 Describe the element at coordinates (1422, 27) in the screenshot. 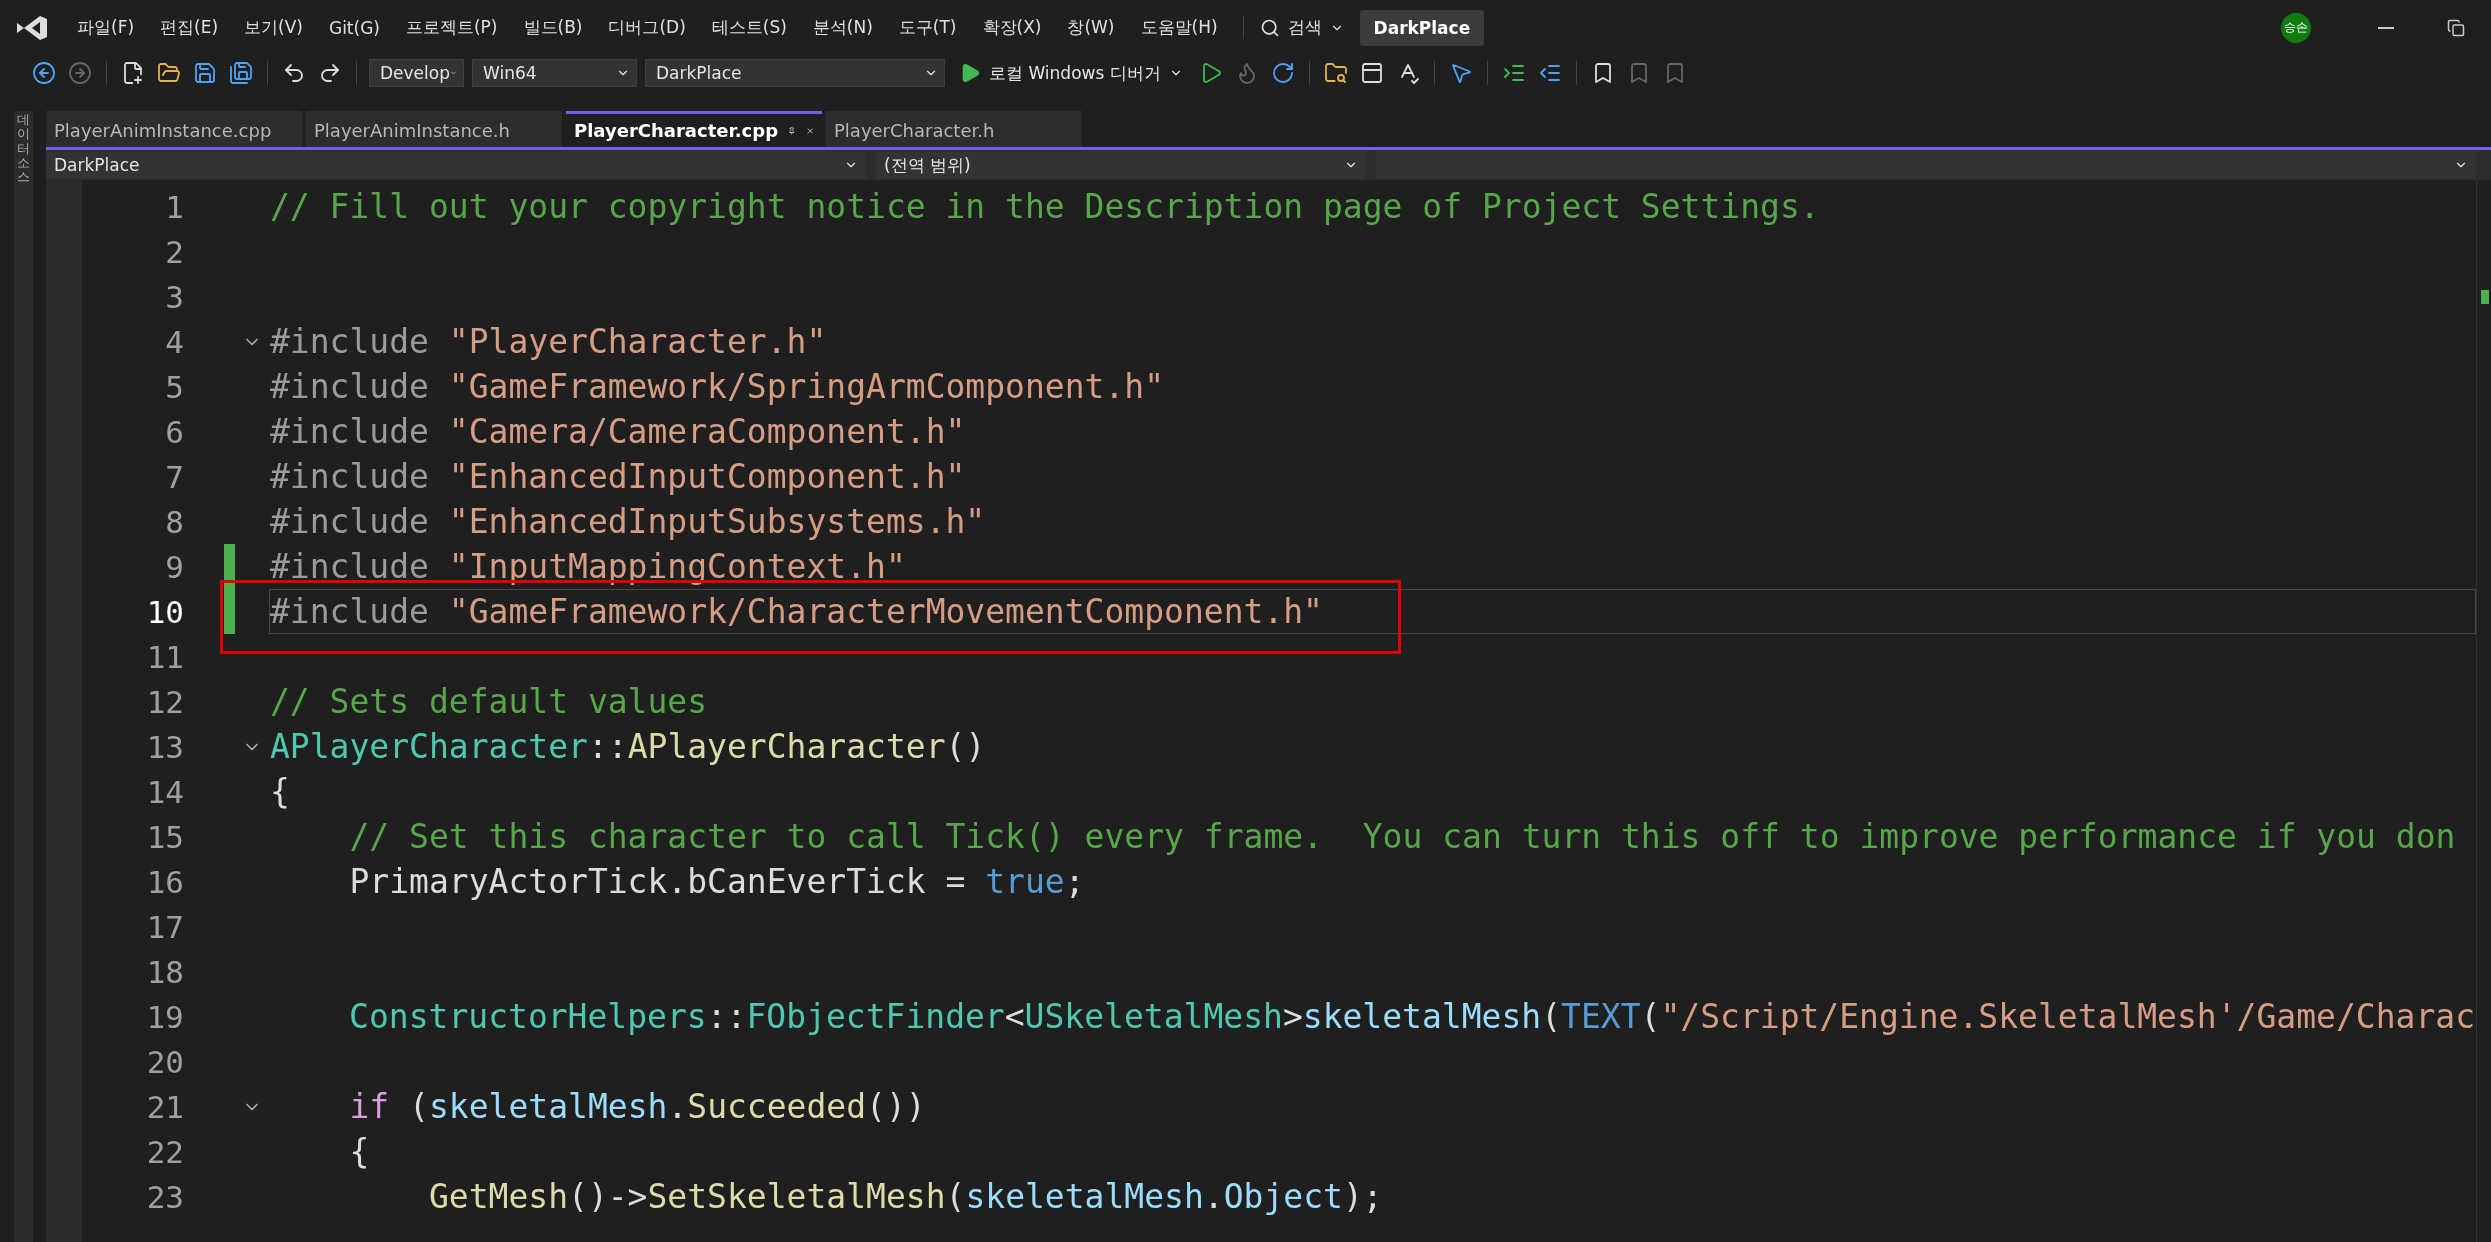

I see `solution-title: DarkPlace` at that location.